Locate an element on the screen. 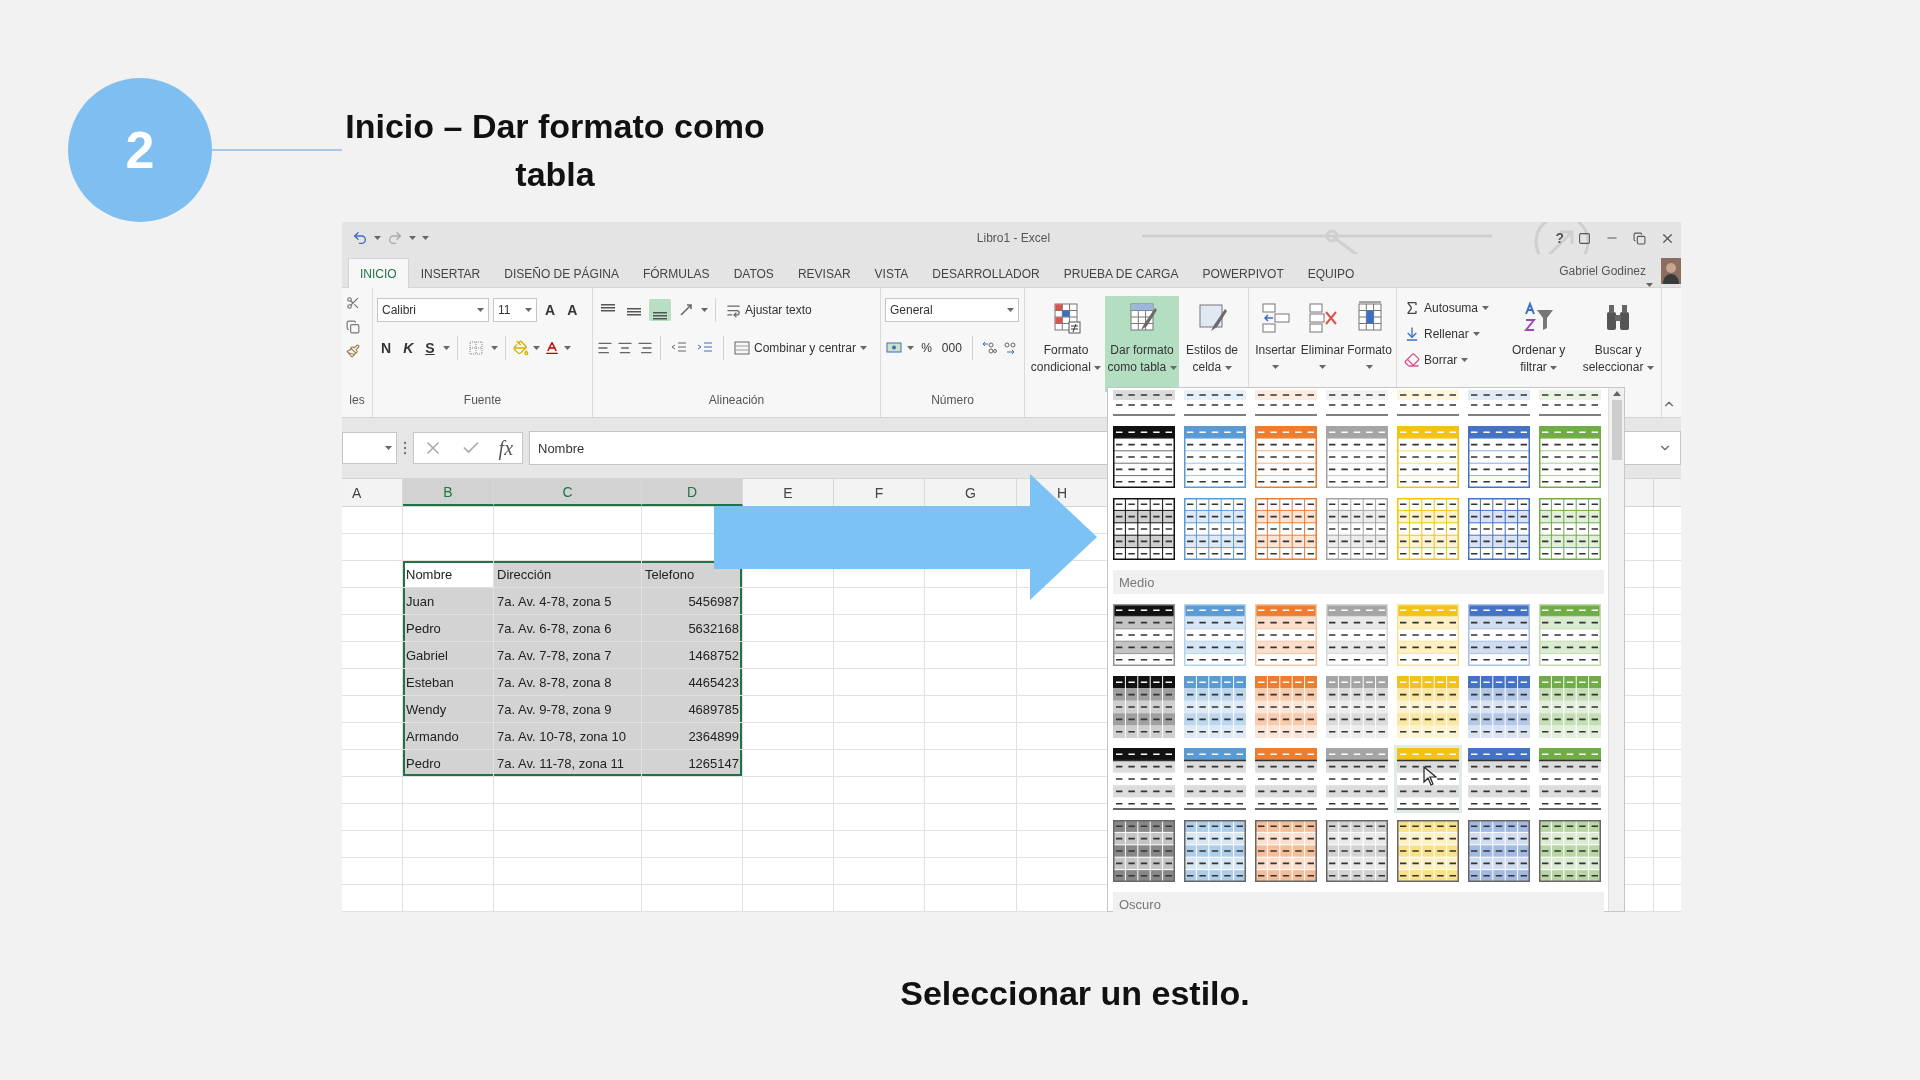 The image size is (1920, 1080). insert-function-button: fx is located at coordinates (506, 448).